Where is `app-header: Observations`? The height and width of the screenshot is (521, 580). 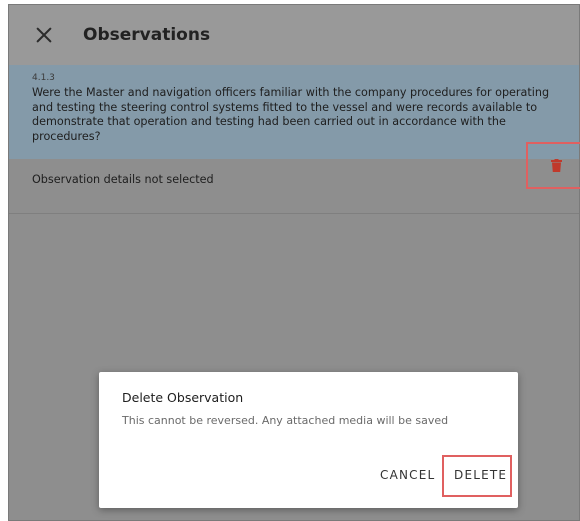
app-header: Observations is located at coordinates (294, 35).